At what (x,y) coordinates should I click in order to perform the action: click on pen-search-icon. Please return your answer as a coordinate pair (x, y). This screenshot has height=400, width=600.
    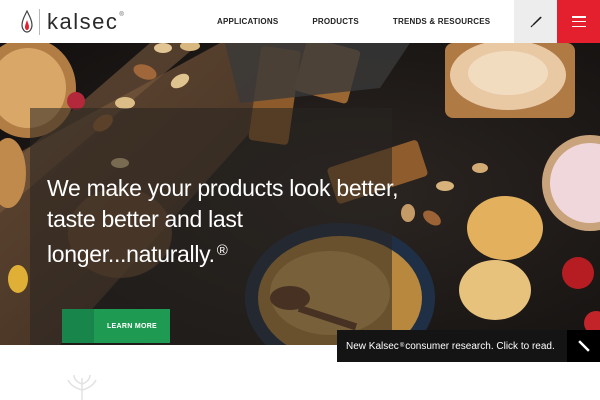
    Looking at the image, I should click on (536, 21).